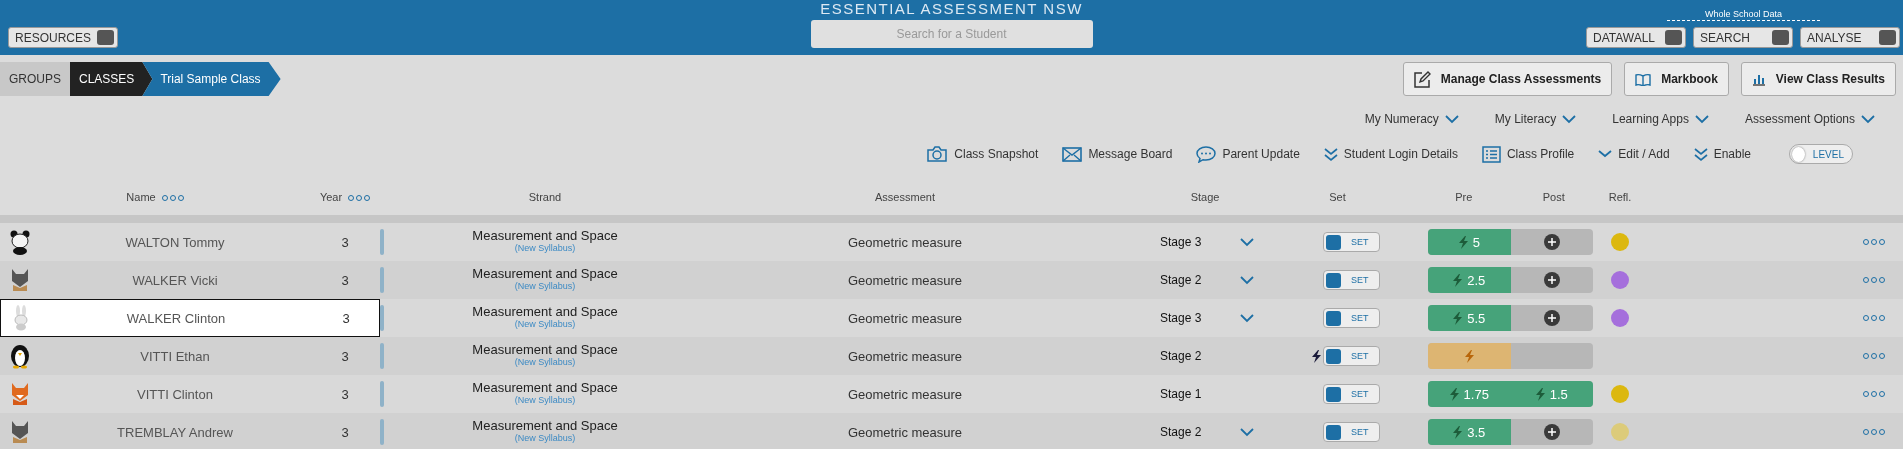 This screenshot has width=1903, height=449. I want to click on toolbar-action: Message Board, so click(1117, 154).